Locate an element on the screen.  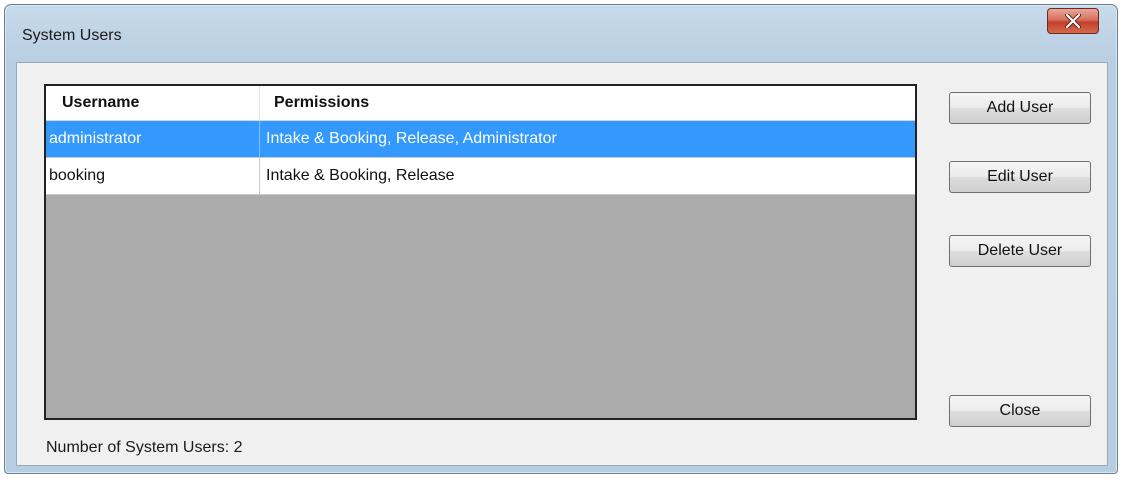
user-count-label: Number of System Users: 2 is located at coordinates (144, 447).